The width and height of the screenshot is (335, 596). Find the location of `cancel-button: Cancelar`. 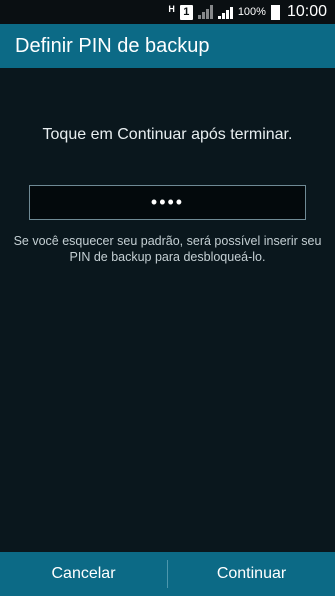

cancel-button: Cancelar is located at coordinates (83, 574).